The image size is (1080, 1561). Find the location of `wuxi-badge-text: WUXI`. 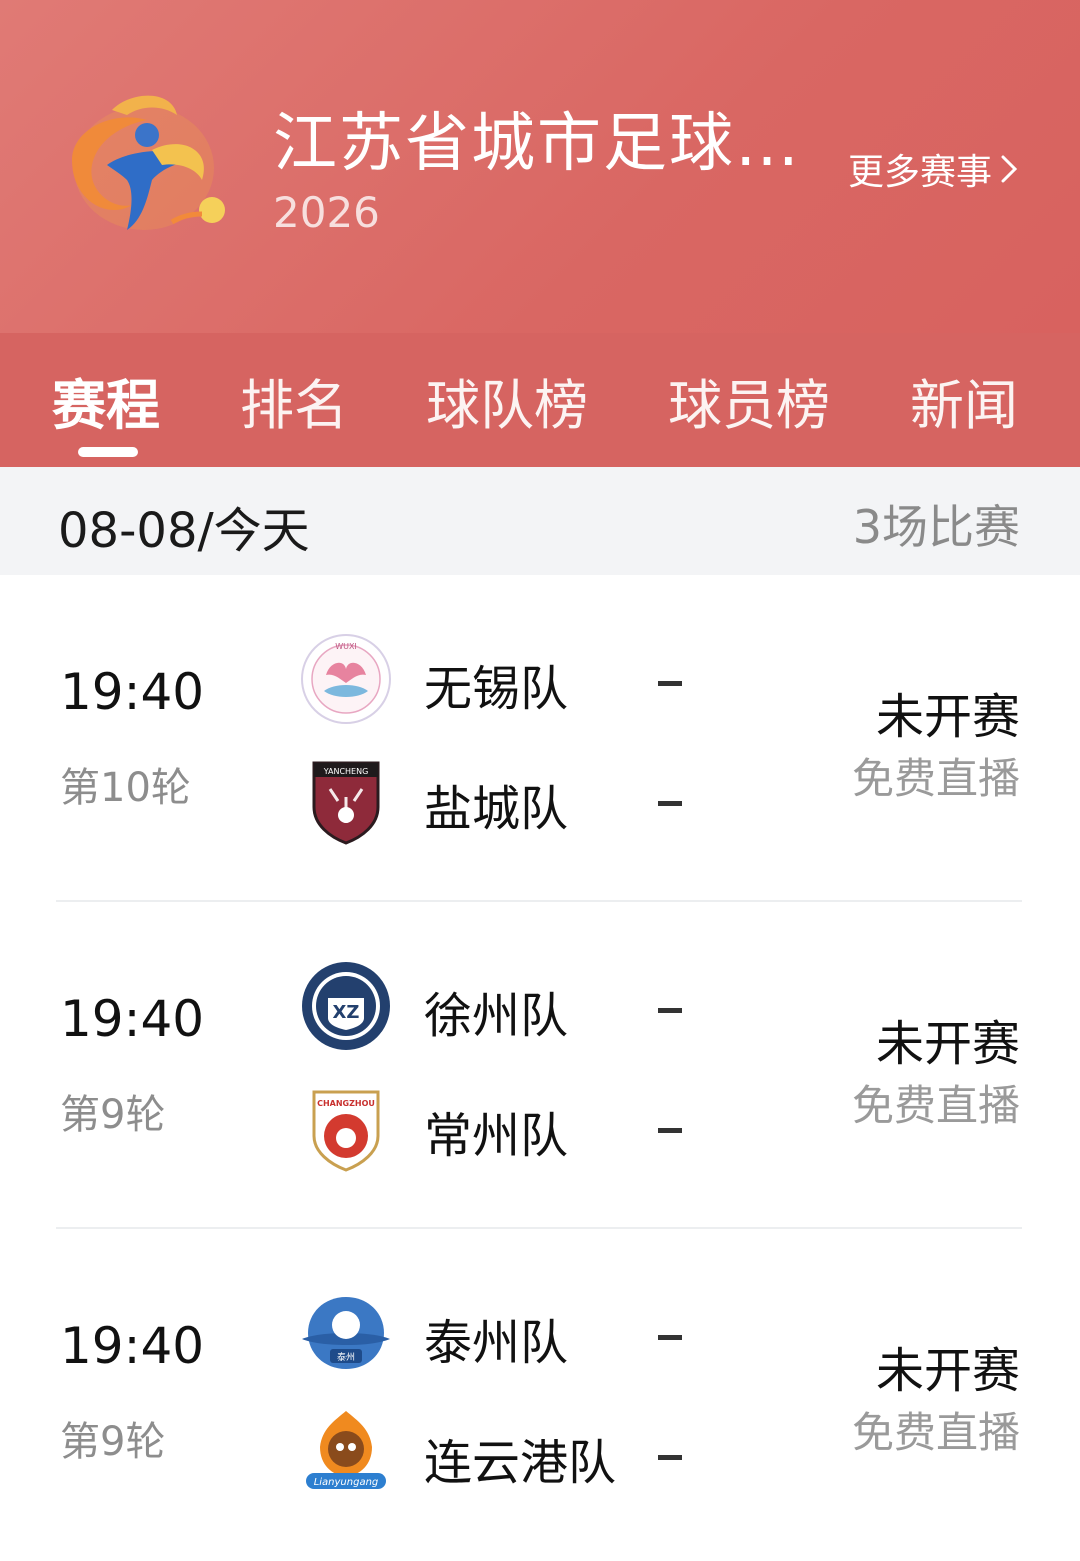

wuxi-badge-text: WUXI is located at coordinates (346, 646).